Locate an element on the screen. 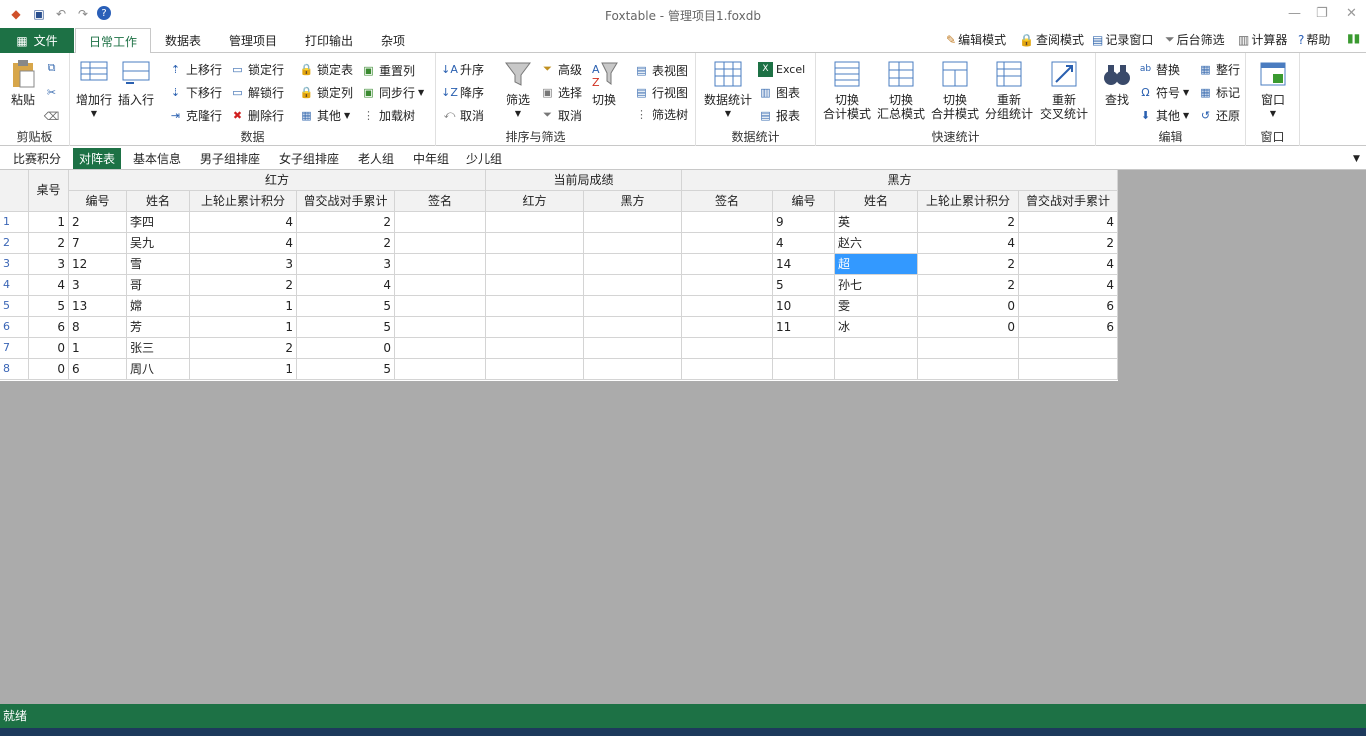 Image resolution: width=1366 pixels, height=736 pixels. window-button: 窗口 ▼ is located at coordinates (1273, 90).